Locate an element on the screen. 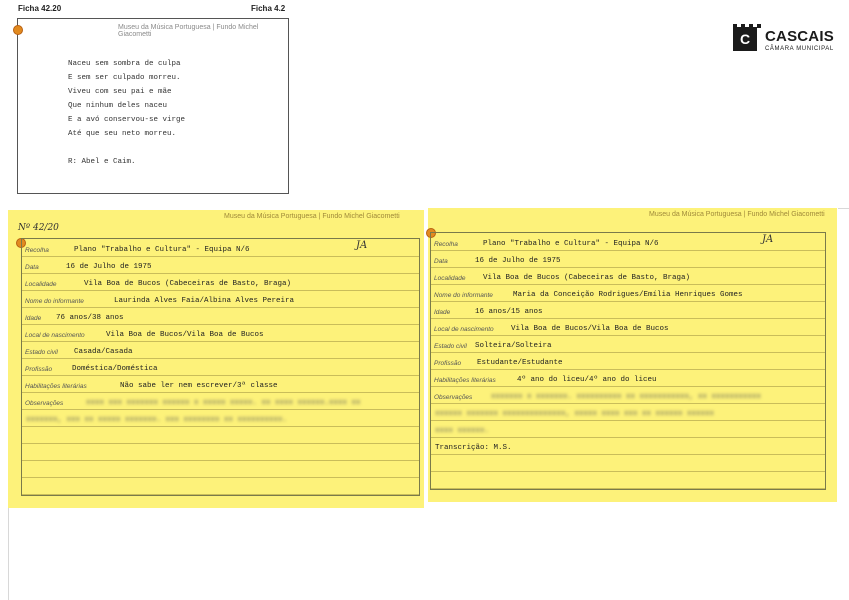  field-value: 4º ano do liceu/4º ano do liceu is located at coordinates (587, 380).